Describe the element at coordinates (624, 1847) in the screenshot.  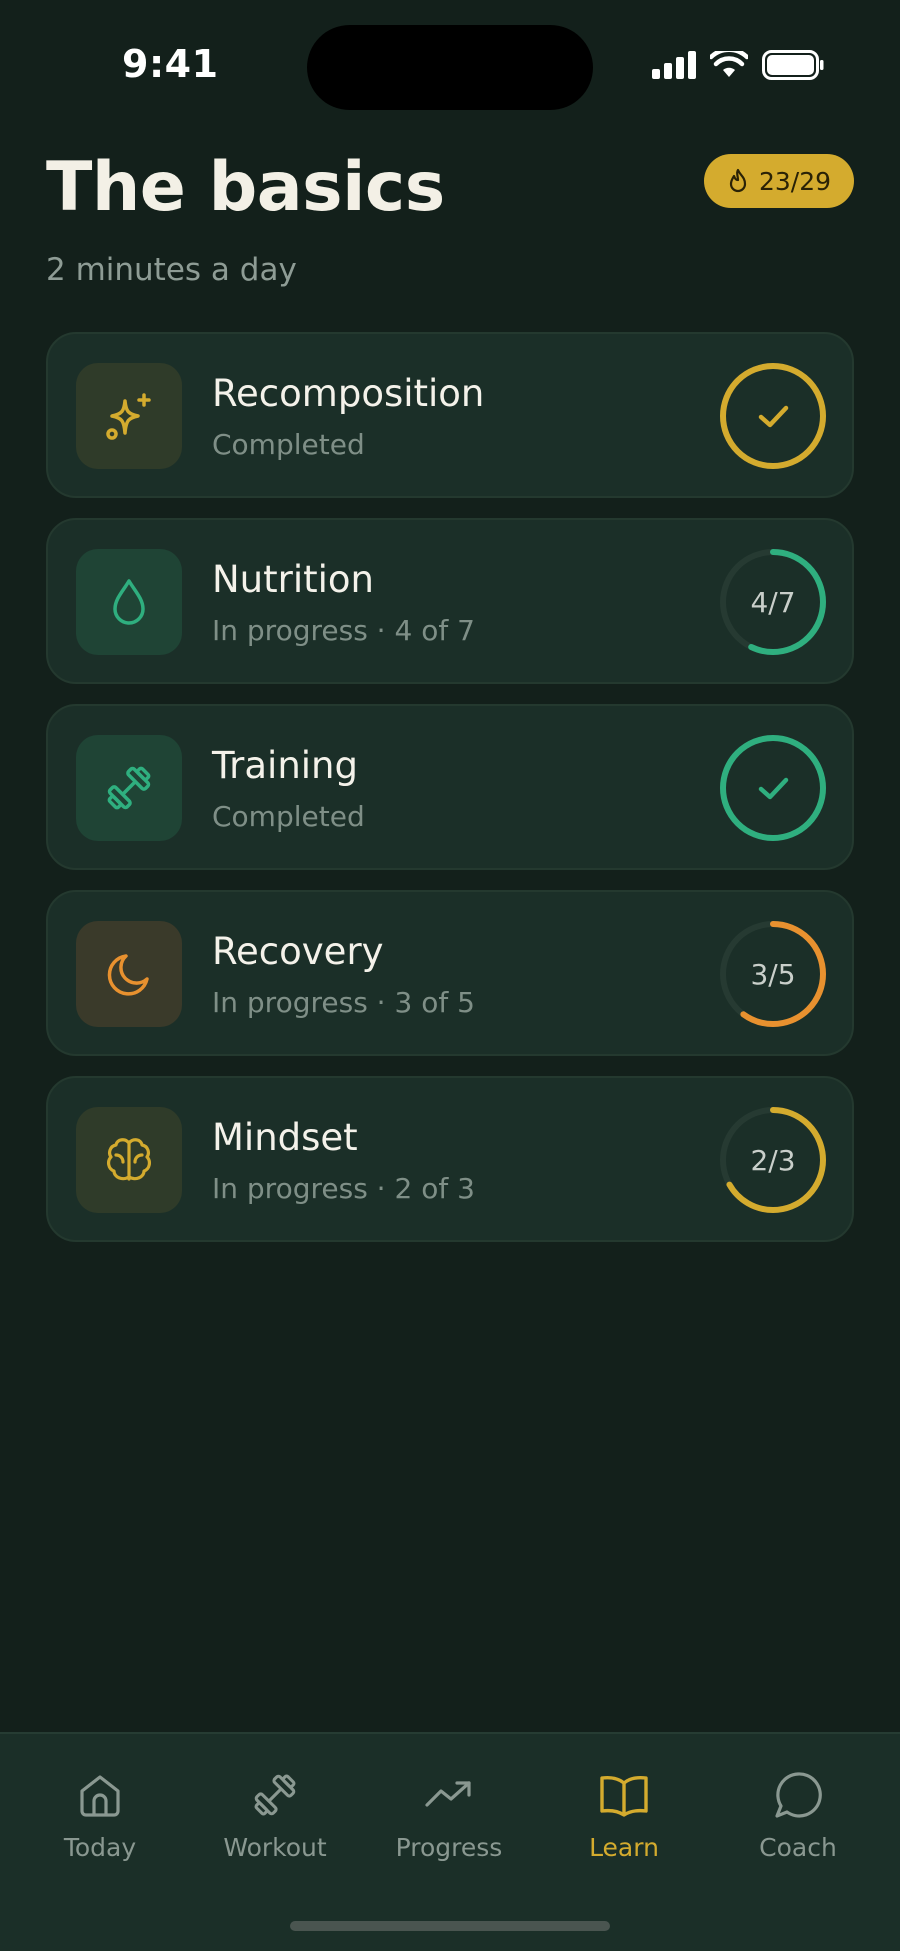
I see `tab-label: Learn` at that location.